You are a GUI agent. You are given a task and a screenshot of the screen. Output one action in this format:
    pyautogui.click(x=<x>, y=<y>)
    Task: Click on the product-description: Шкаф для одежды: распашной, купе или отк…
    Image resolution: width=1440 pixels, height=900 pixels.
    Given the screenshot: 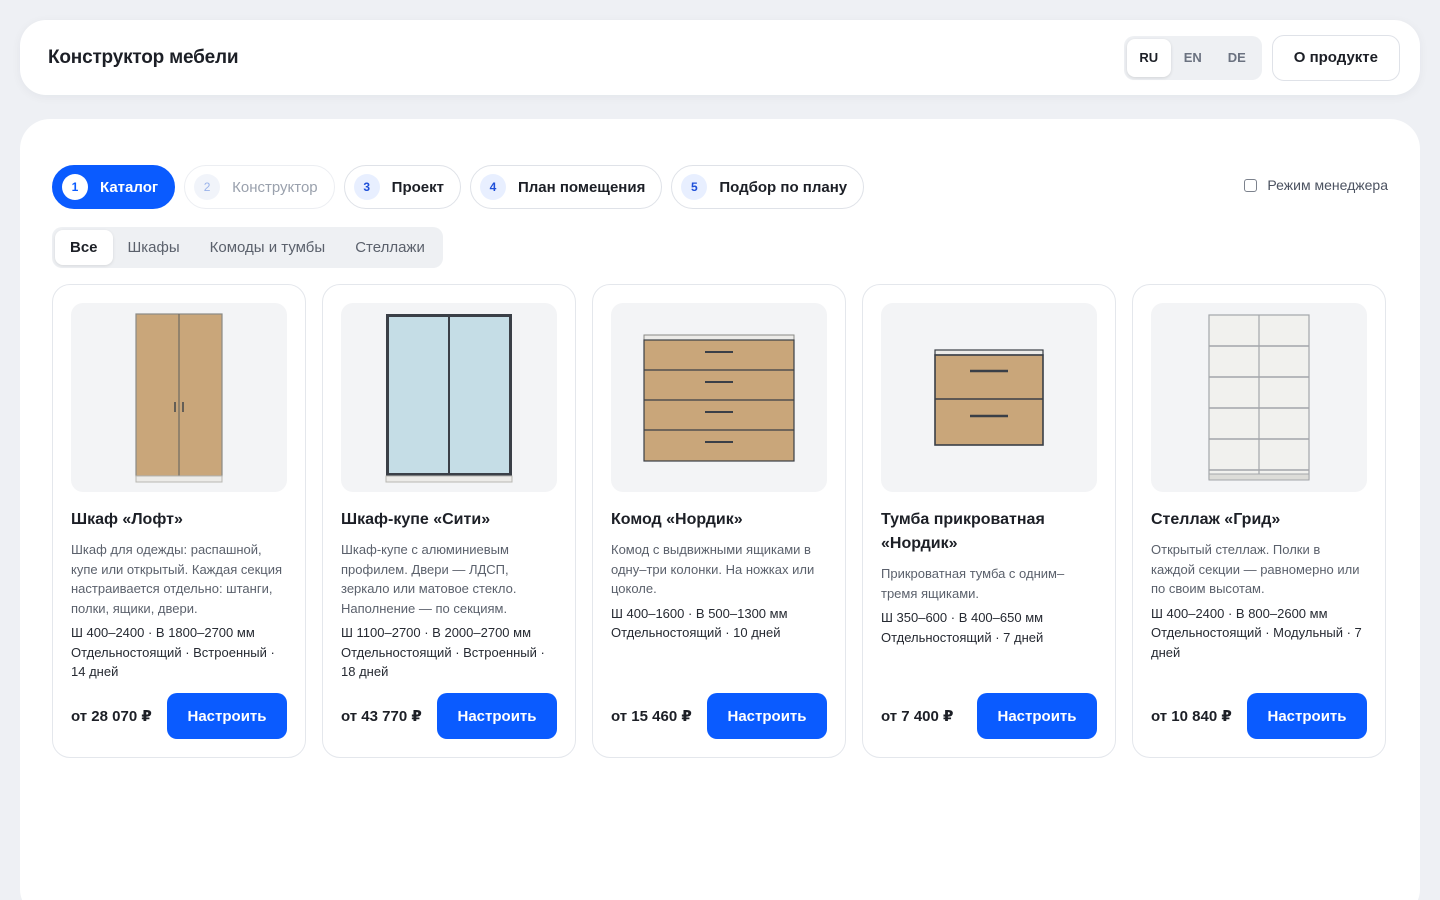 What is the action you would take?
    pyautogui.click(x=177, y=579)
    